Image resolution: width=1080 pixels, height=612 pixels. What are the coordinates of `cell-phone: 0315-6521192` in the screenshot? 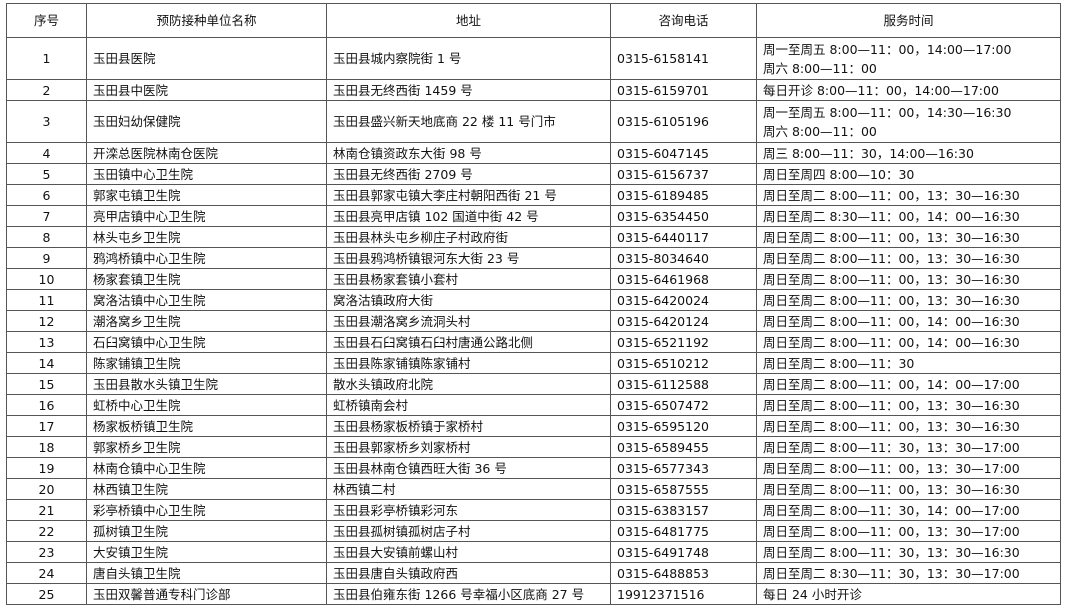 It's located at (683, 342).